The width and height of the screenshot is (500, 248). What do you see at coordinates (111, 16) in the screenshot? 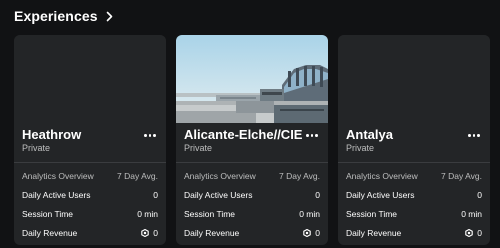
I see `chevron-right-icon` at bounding box center [111, 16].